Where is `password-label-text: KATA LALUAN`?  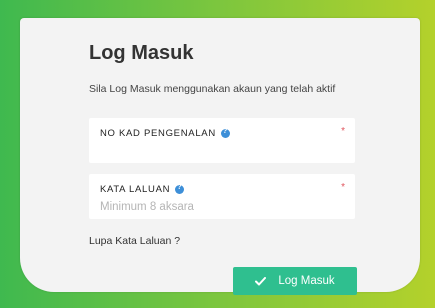
password-label-text: KATA LALUAN is located at coordinates (135, 189).